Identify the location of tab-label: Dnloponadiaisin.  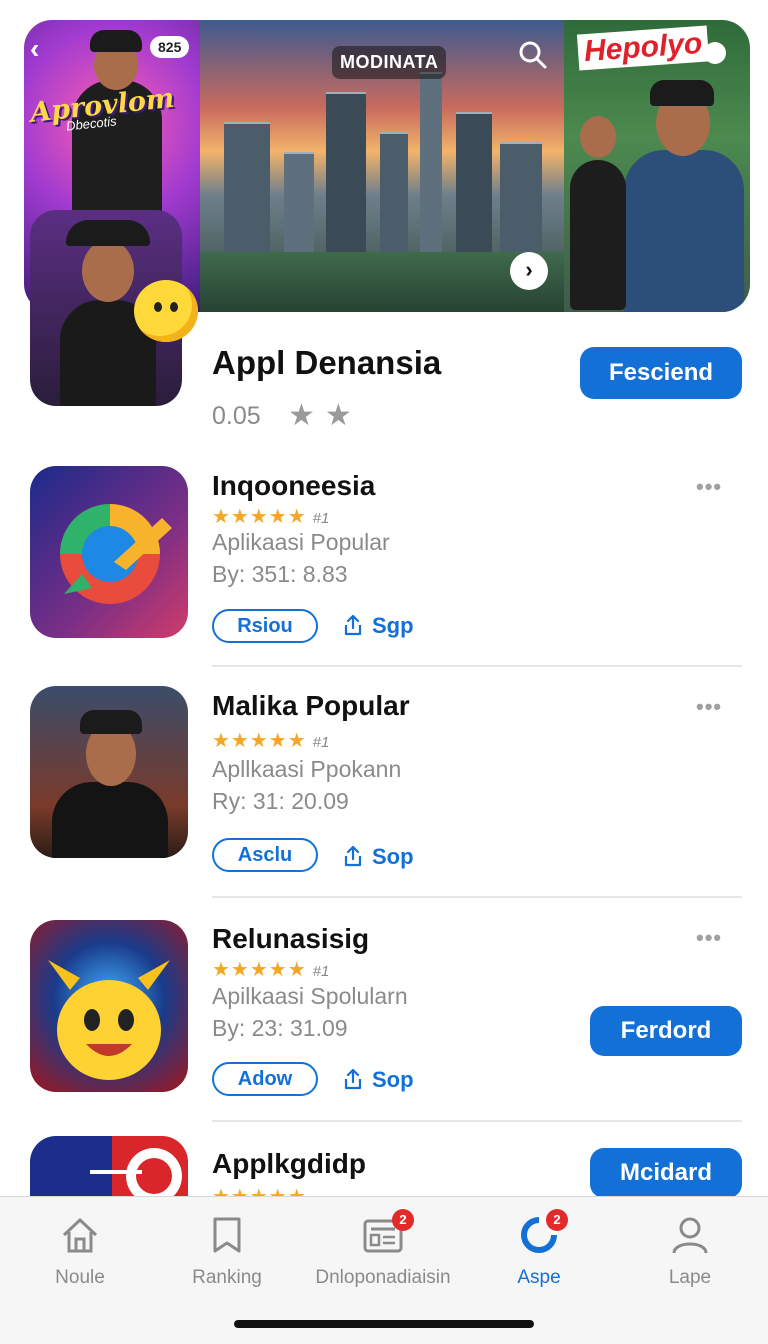
(383, 1277).